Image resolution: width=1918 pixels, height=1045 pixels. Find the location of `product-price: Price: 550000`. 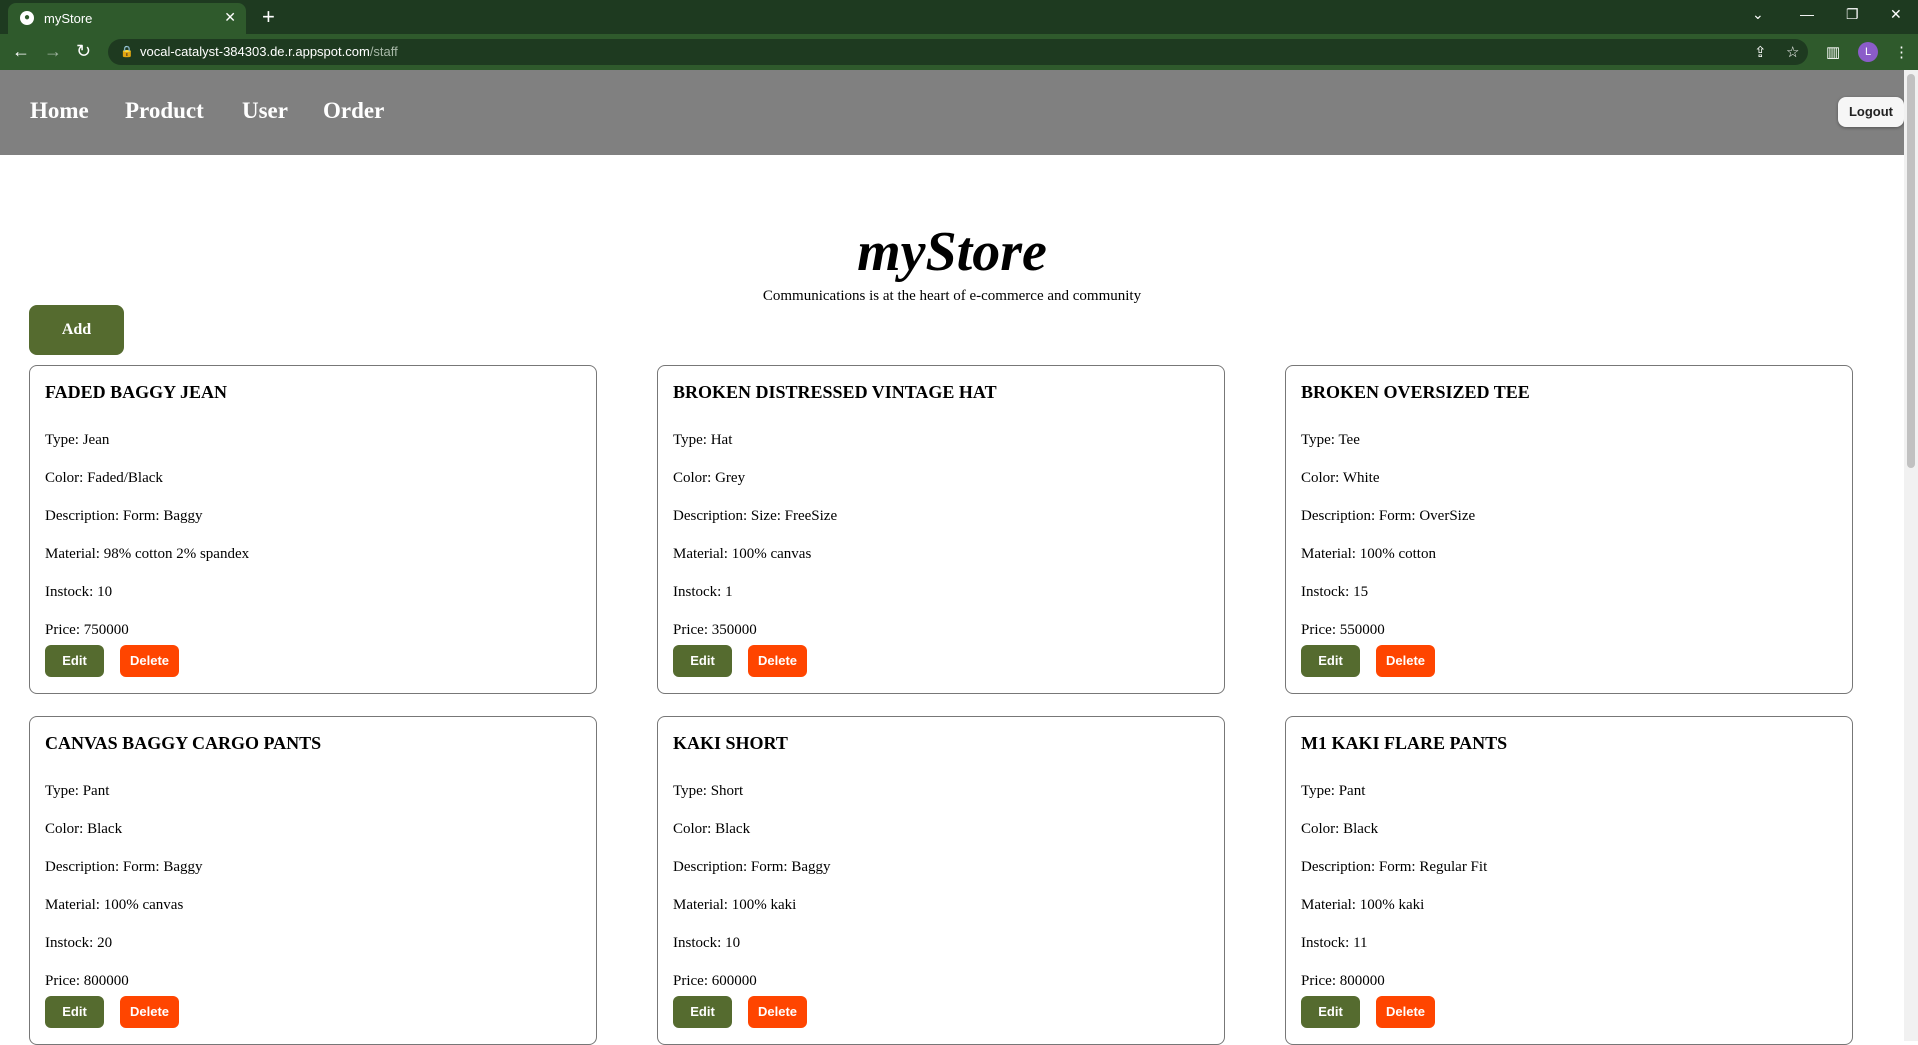

product-price: Price: 550000 is located at coordinates (1343, 630).